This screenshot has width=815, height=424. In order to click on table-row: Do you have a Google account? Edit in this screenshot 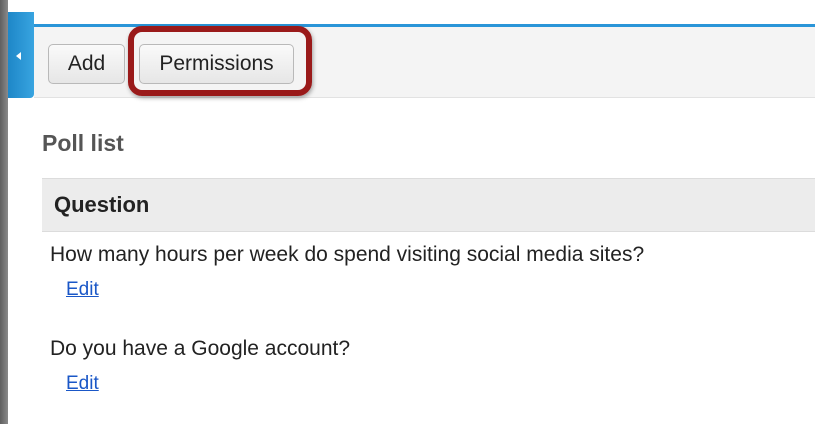, I will do `click(432, 366)`.